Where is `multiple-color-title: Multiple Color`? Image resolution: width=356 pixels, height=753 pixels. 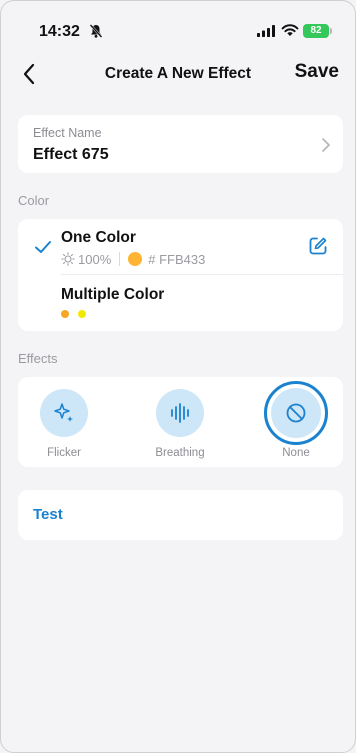 multiple-color-title: Multiple Color is located at coordinates (113, 294).